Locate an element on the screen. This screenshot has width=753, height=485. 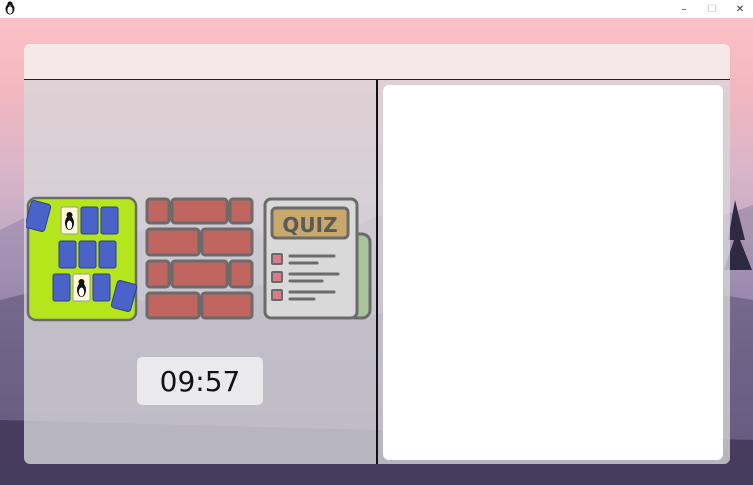
memory-game-tile is located at coordinates (82, 259).